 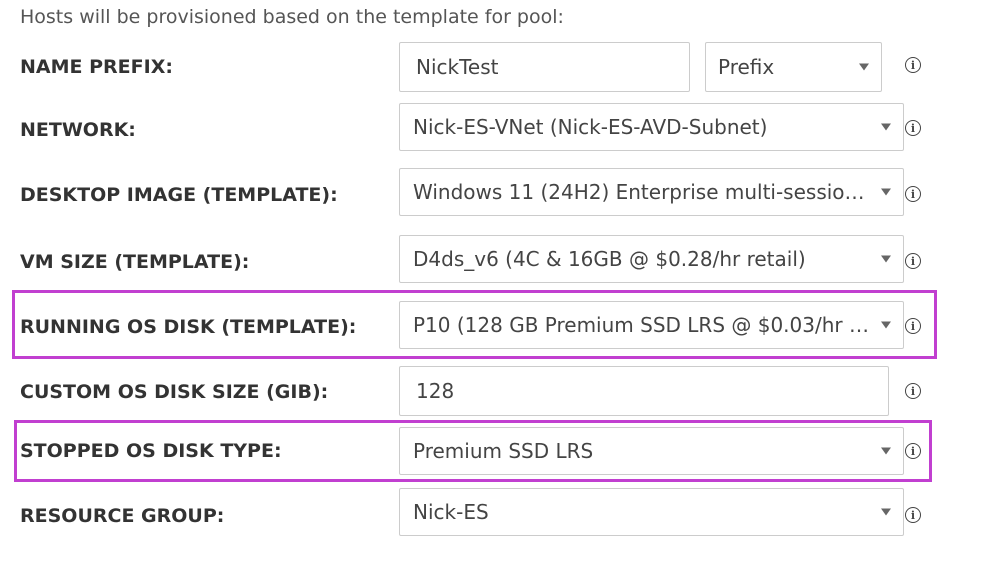 I want to click on name-prefix-label: NAME PREFIX:, so click(x=96, y=67).